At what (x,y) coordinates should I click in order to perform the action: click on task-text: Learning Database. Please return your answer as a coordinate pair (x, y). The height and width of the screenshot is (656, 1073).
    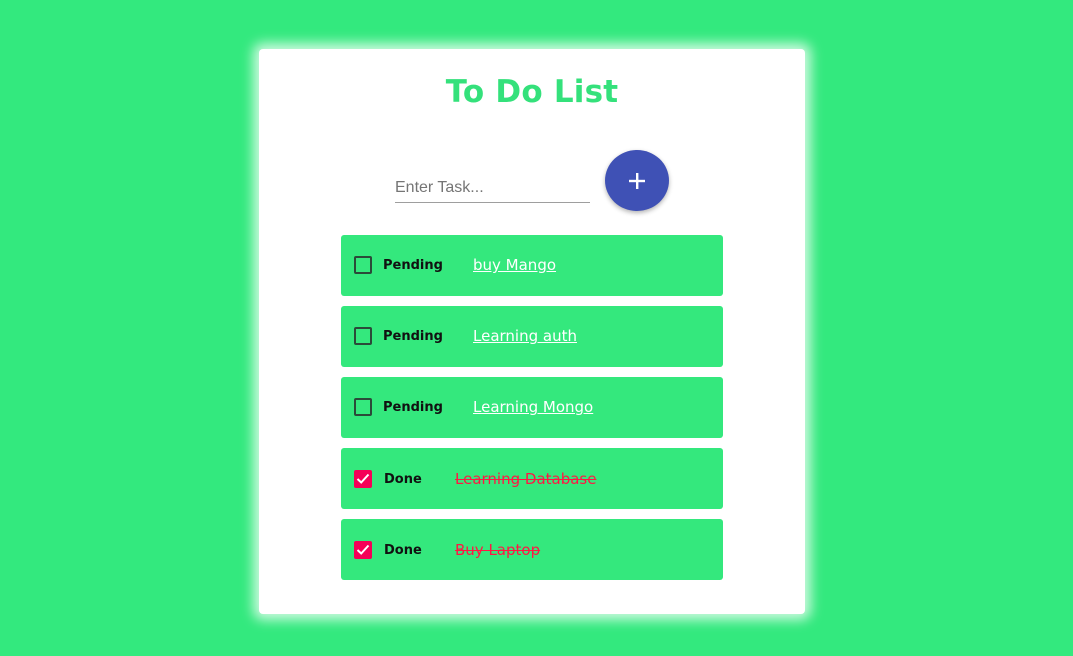
    Looking at the image, I should click on (525, 479).